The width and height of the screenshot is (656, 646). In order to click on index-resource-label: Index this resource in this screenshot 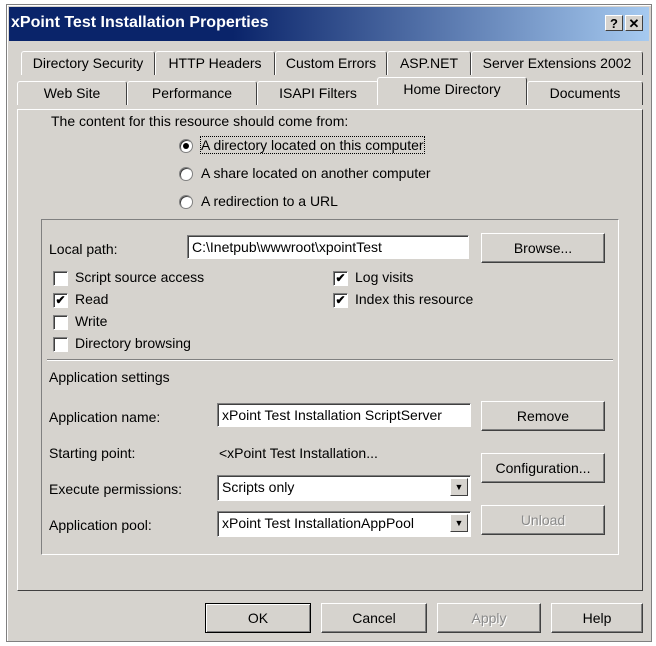, I will do `click(414, 299)`.